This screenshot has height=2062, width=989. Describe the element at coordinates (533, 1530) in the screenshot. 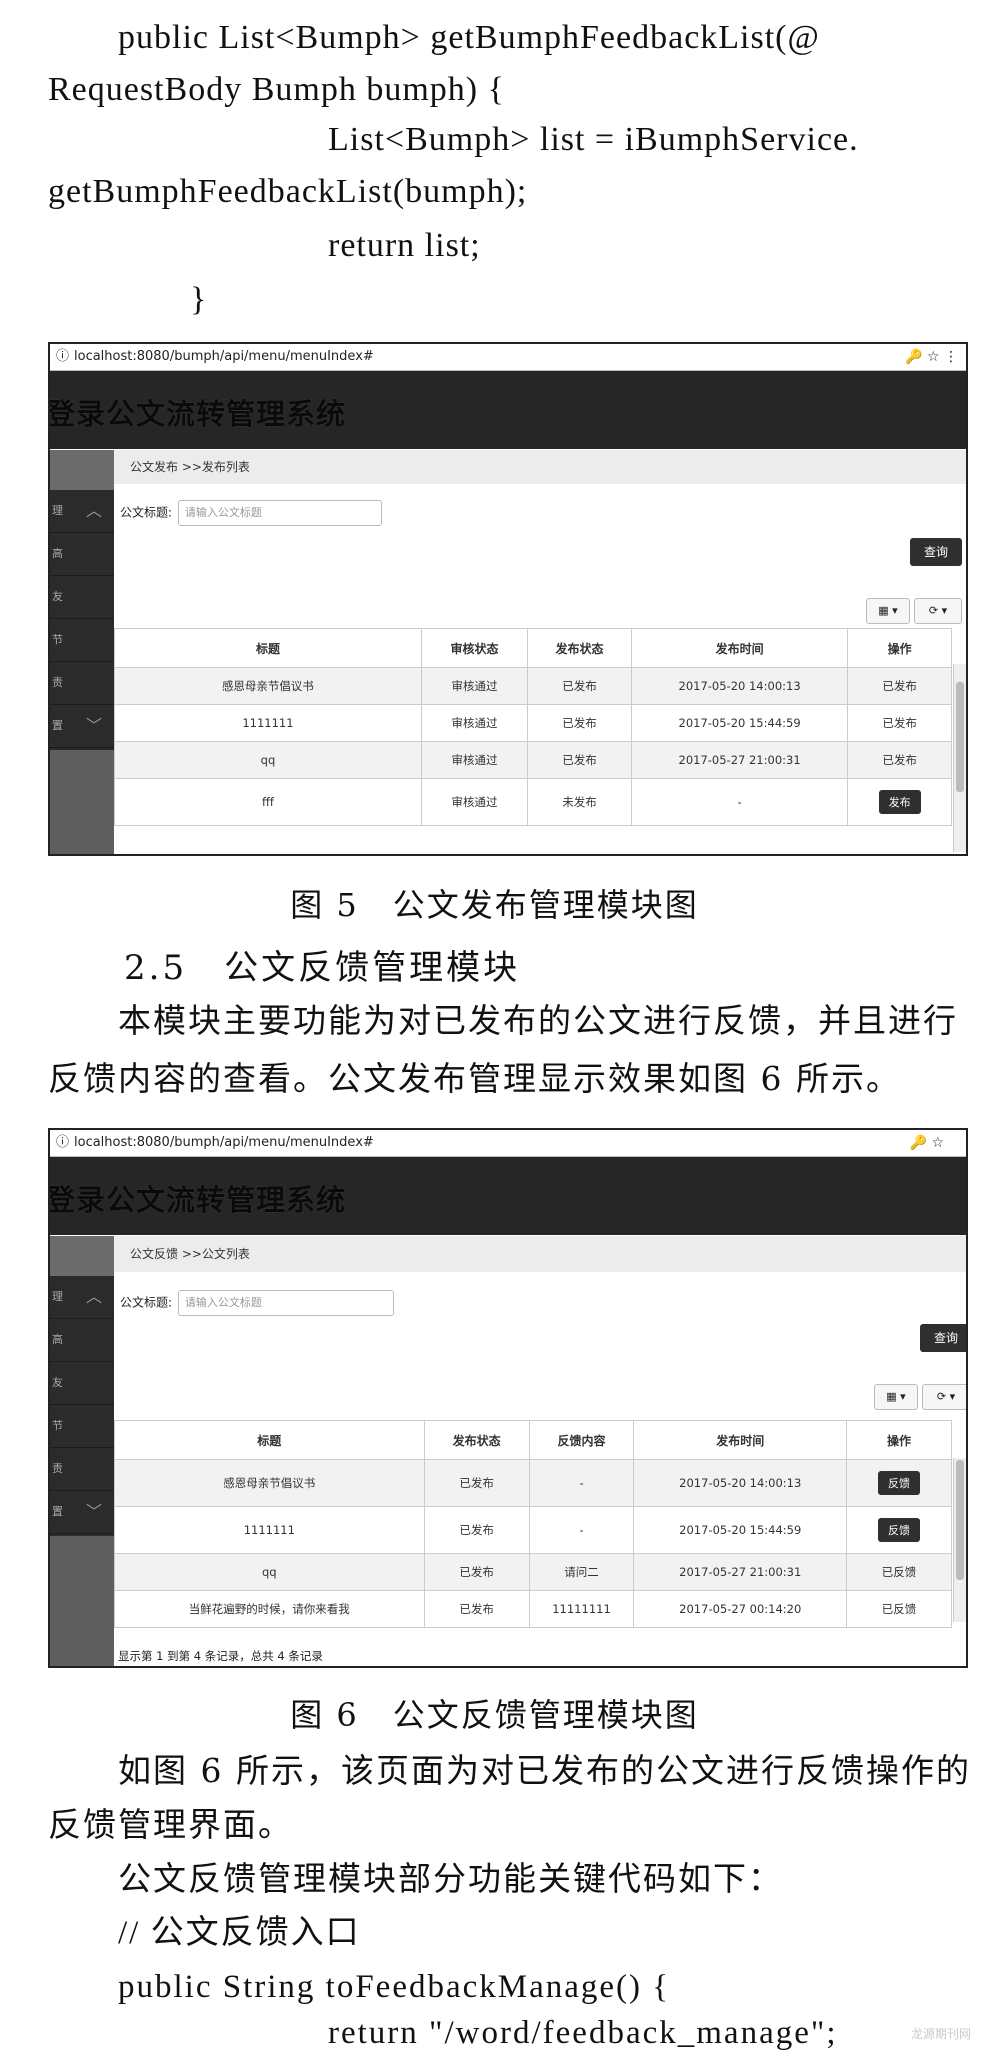

I see `table-row: 1111111 已发布 - 2017-05-20 15:44:59 反馈` at that location.